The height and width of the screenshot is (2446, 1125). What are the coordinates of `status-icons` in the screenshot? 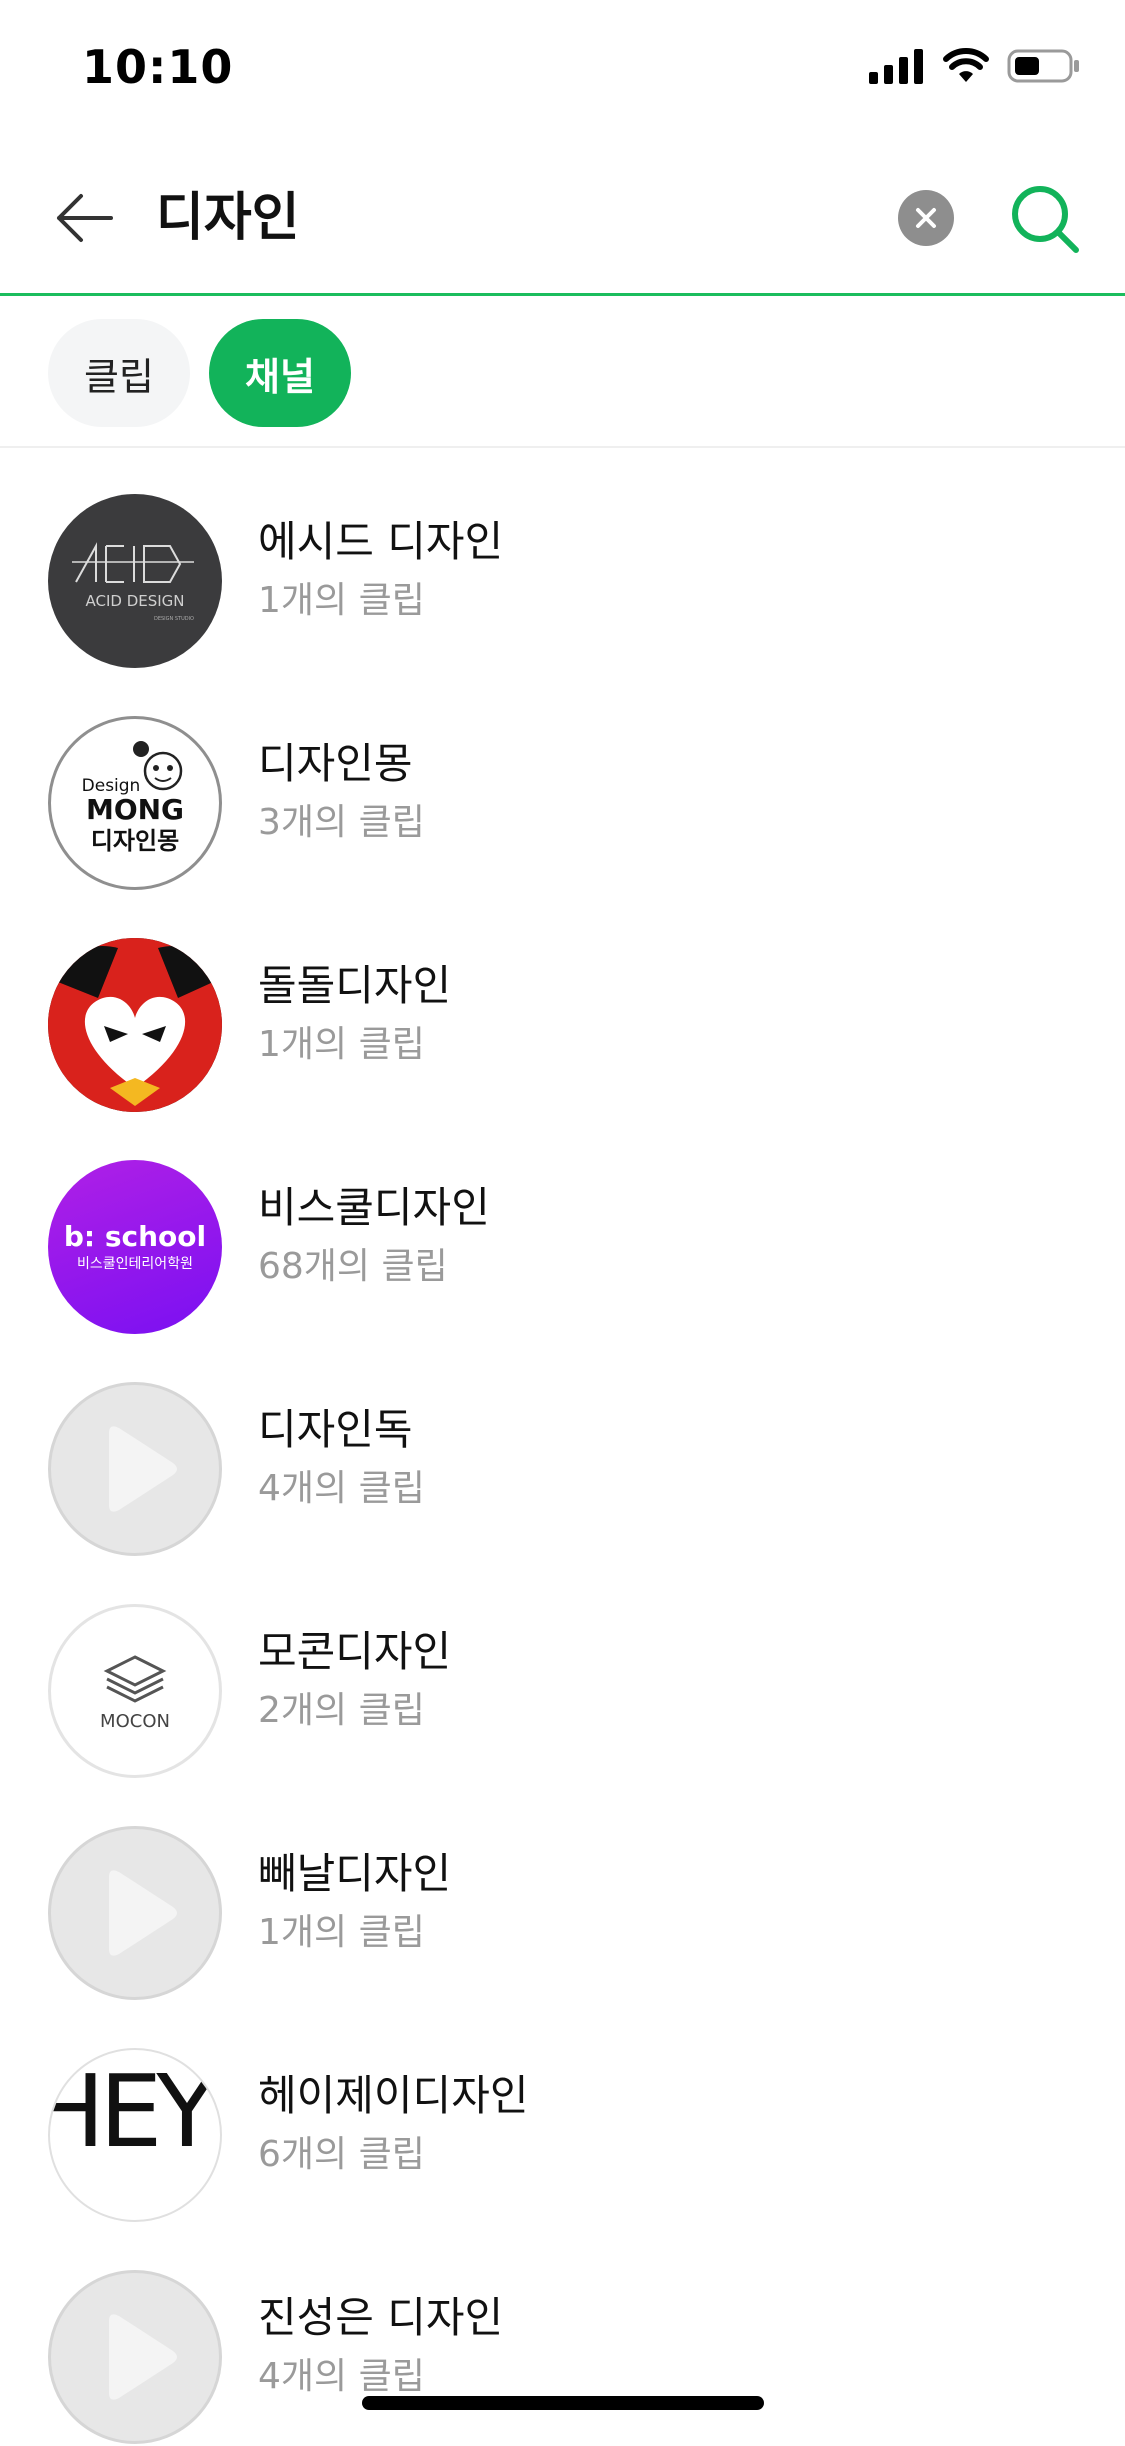 It's located at (975, 66).